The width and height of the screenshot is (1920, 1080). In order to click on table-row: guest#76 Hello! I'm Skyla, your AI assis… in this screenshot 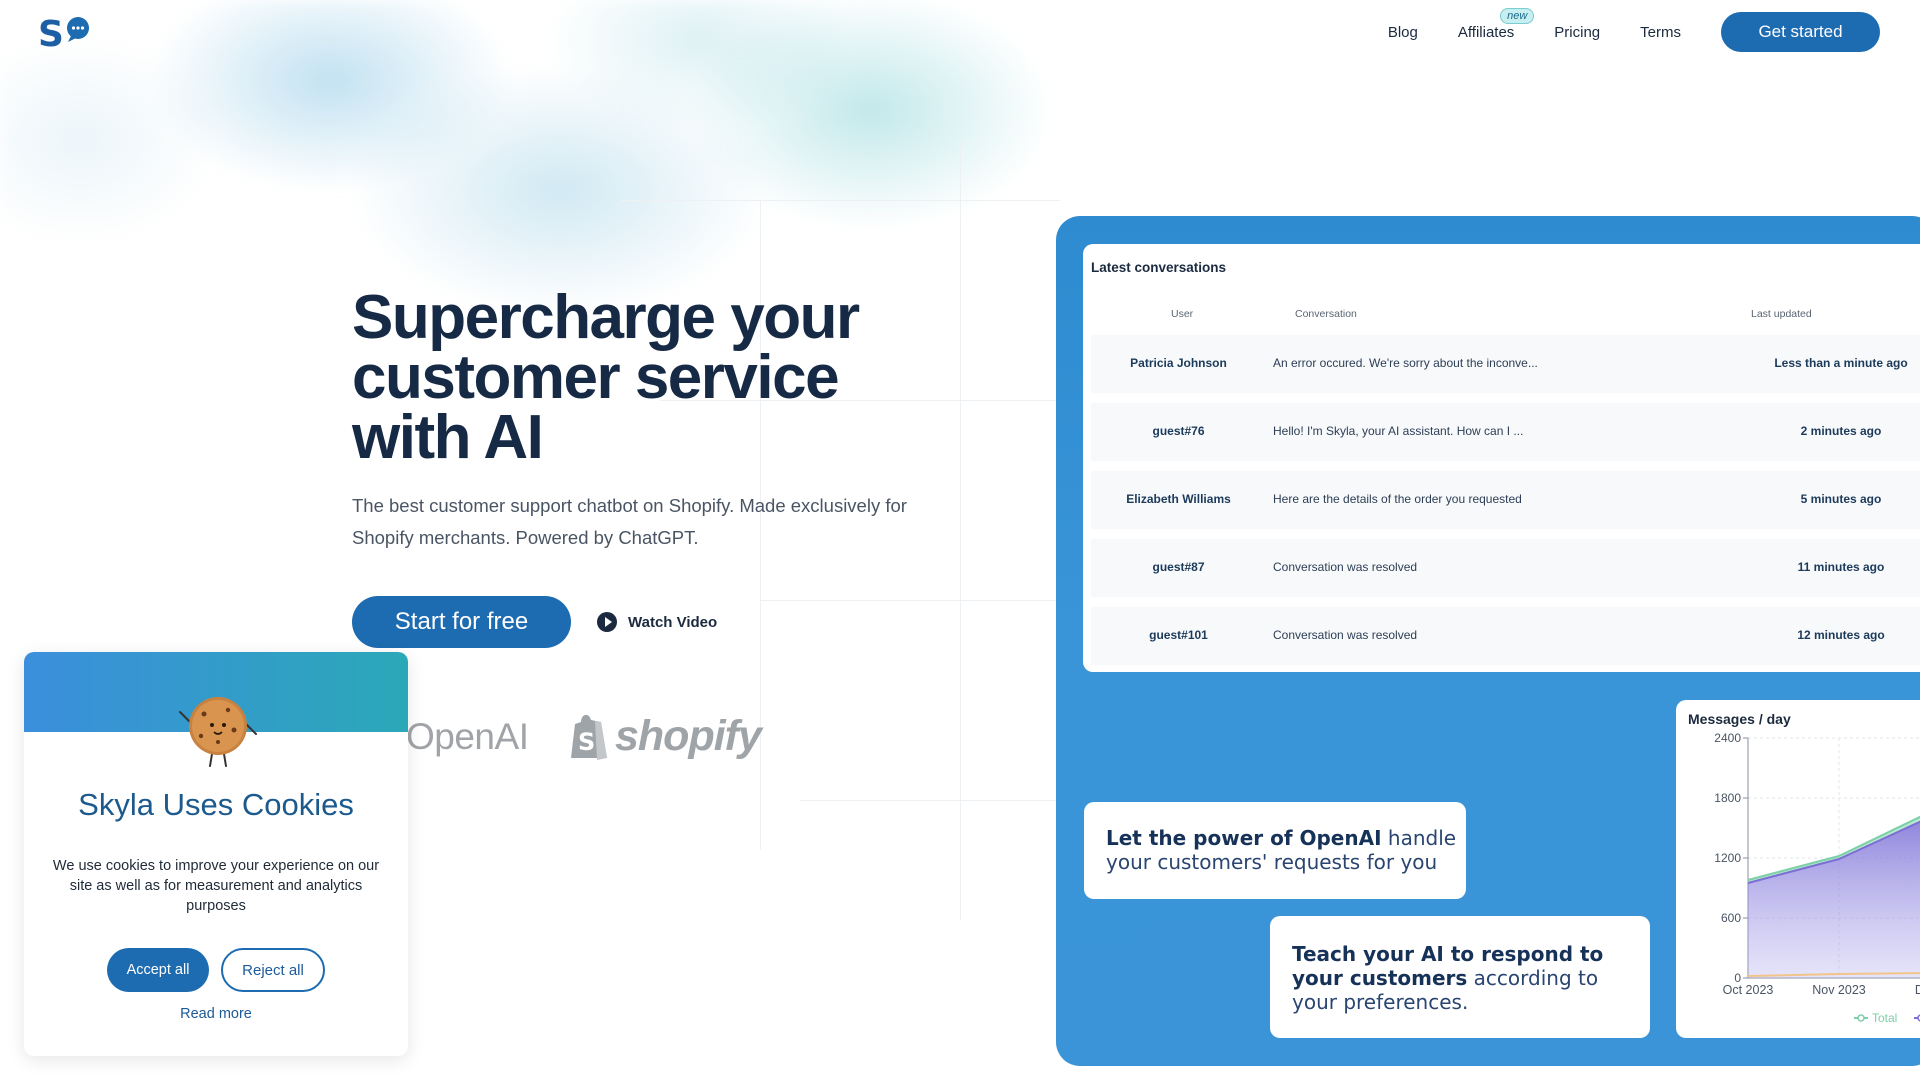, I will do `click(1505, 432)`.